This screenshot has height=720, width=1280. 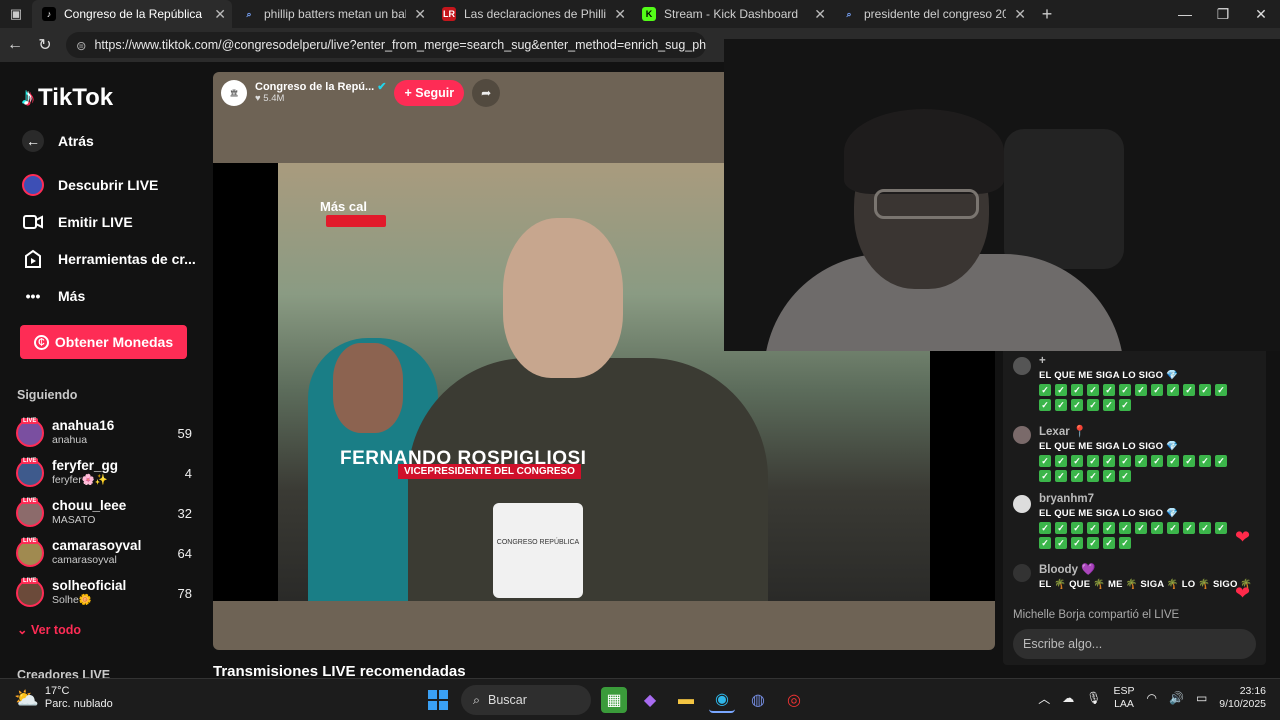 I want to click on copilot-icon: ◆, so click(x=650, y=700).